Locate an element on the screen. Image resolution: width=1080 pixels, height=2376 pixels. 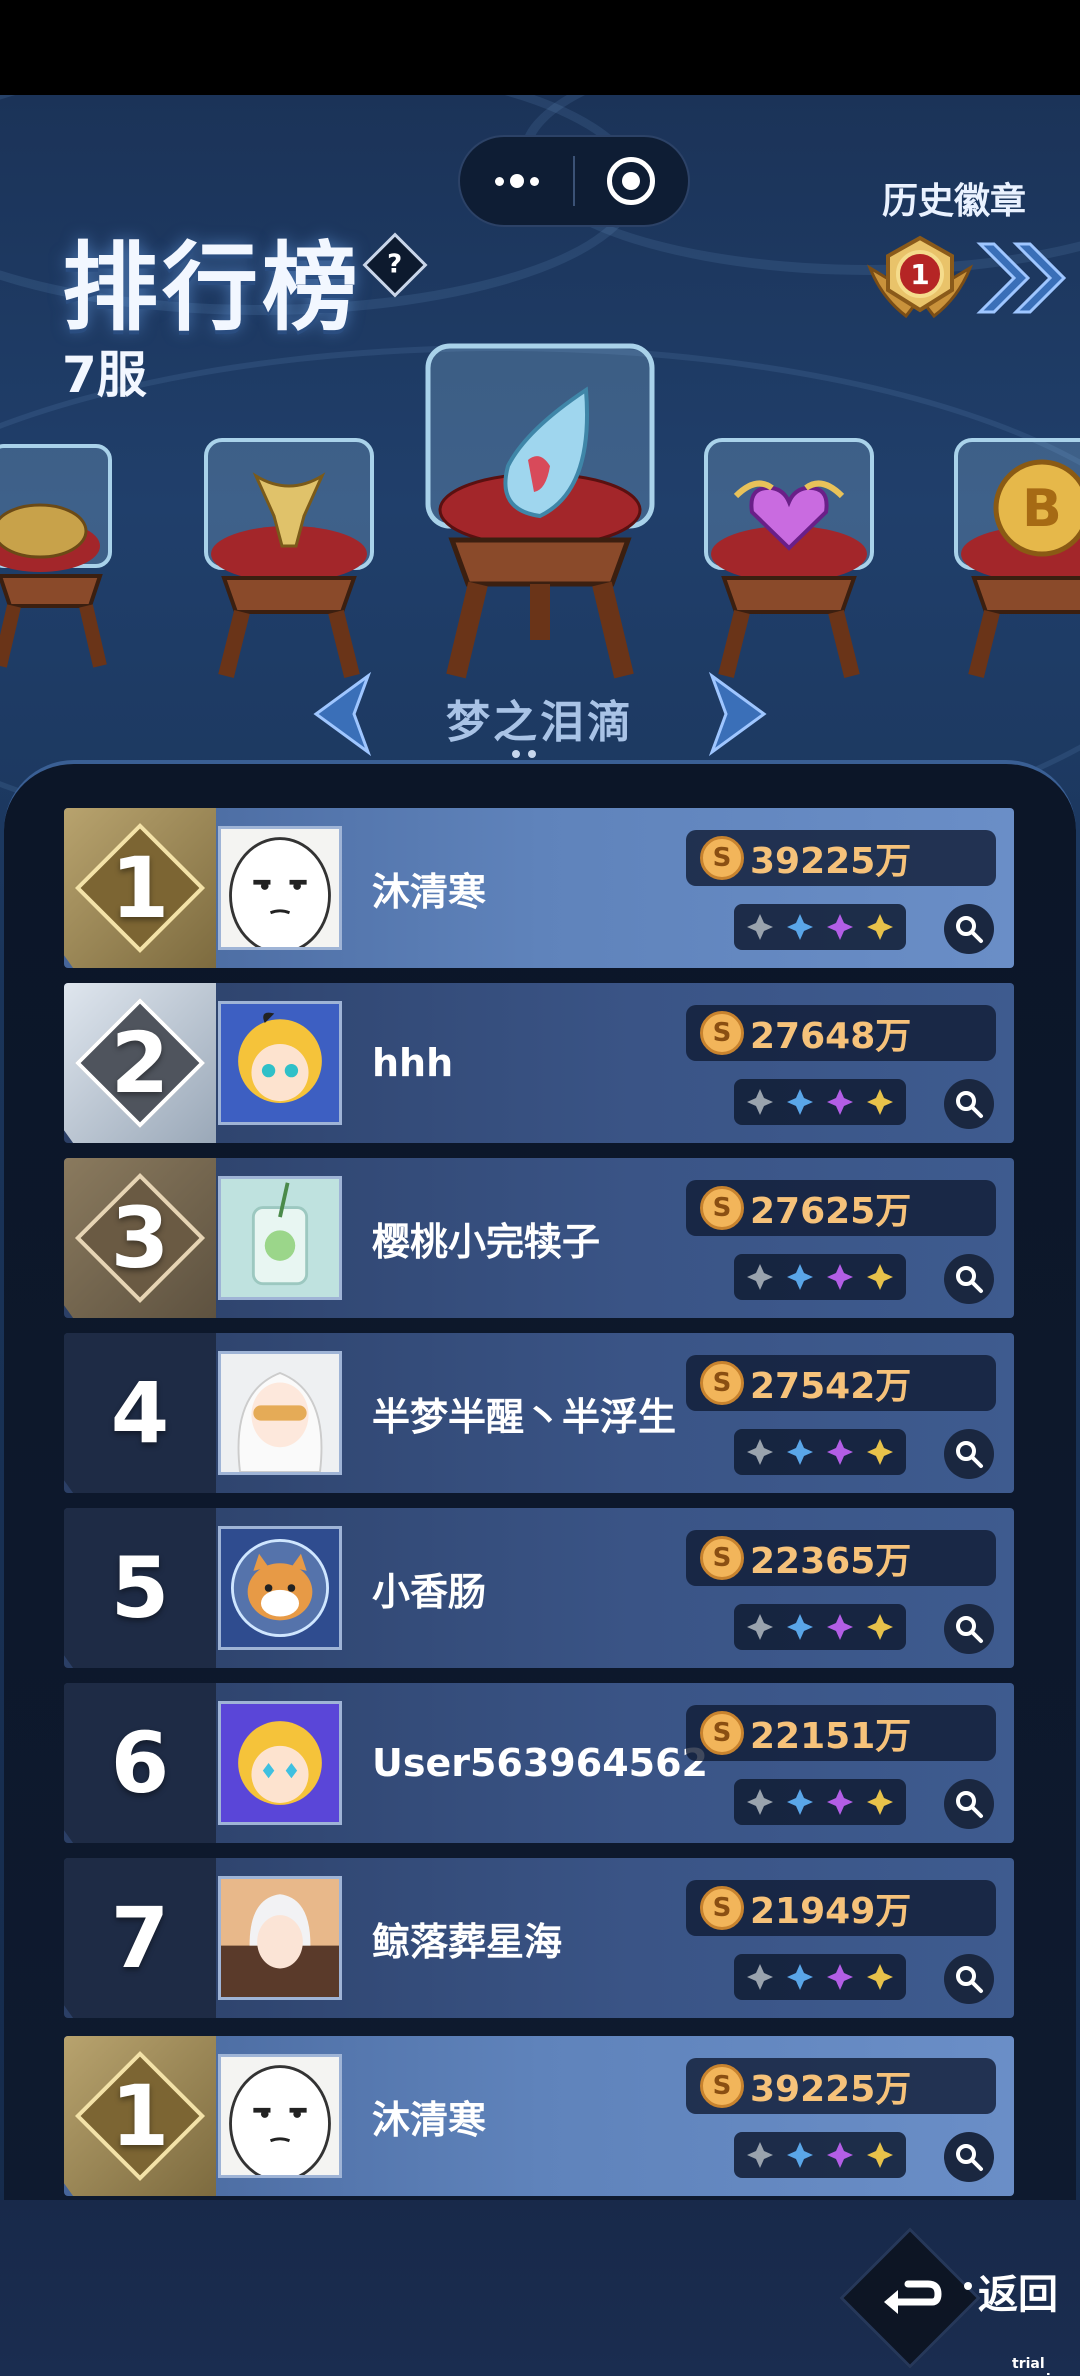
return-arrow-icon is located at coordinates (913, 2297).